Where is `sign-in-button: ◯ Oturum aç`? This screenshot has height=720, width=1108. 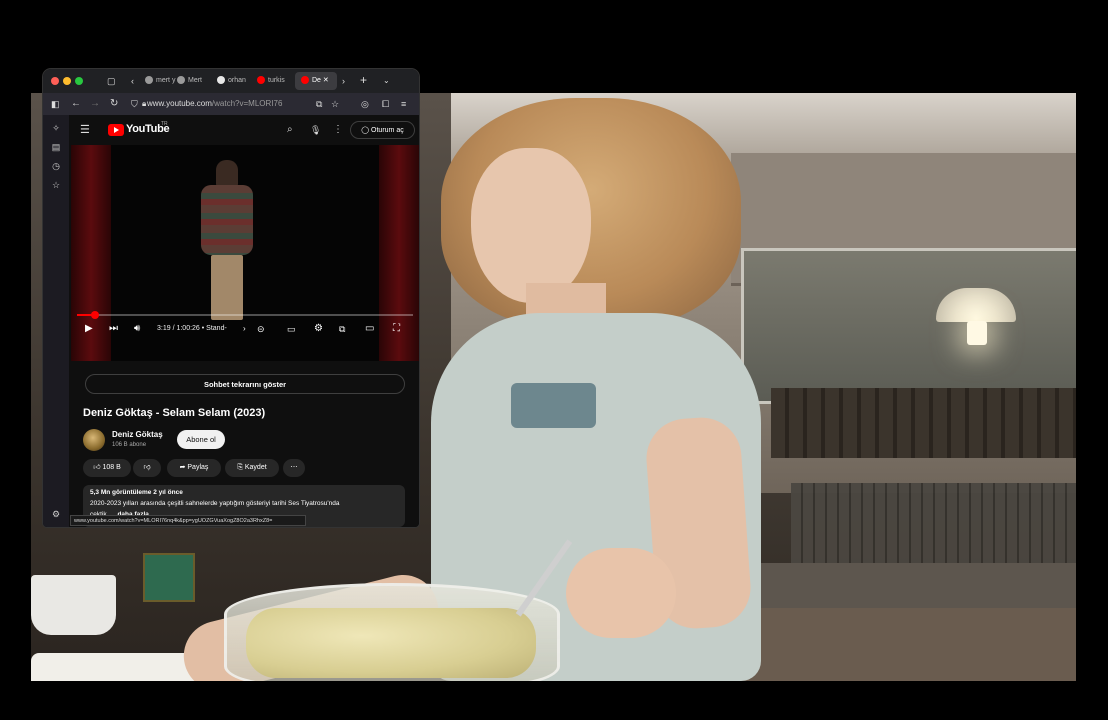 sign-in-button: ◯ Oturum aç is located at coordinates (382, 130).